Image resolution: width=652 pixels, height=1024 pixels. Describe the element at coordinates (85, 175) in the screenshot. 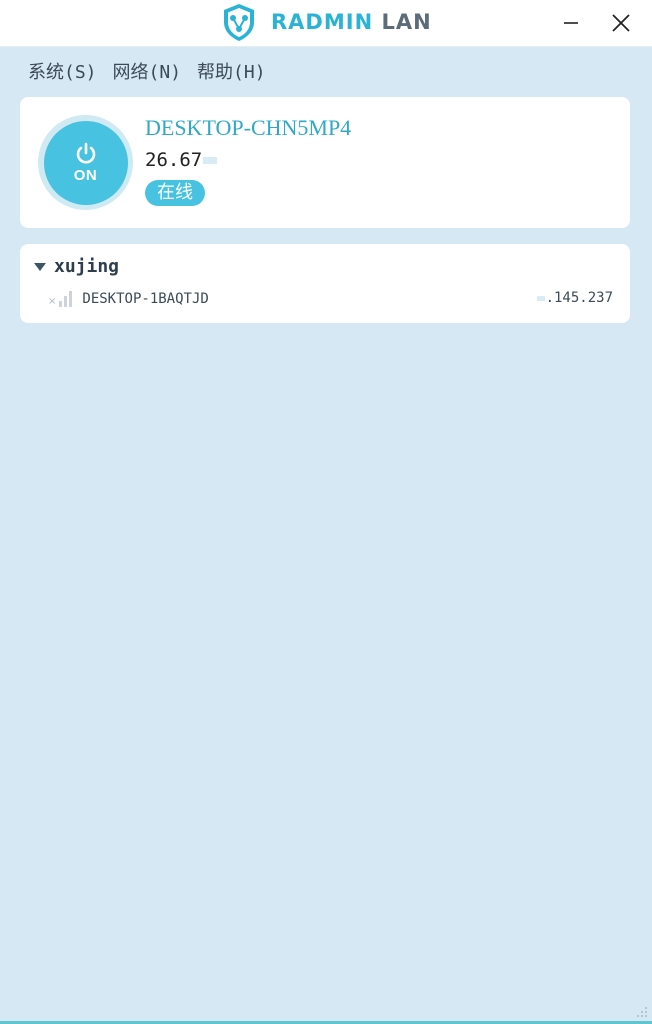

I see `power-state-label: ON` at that location.